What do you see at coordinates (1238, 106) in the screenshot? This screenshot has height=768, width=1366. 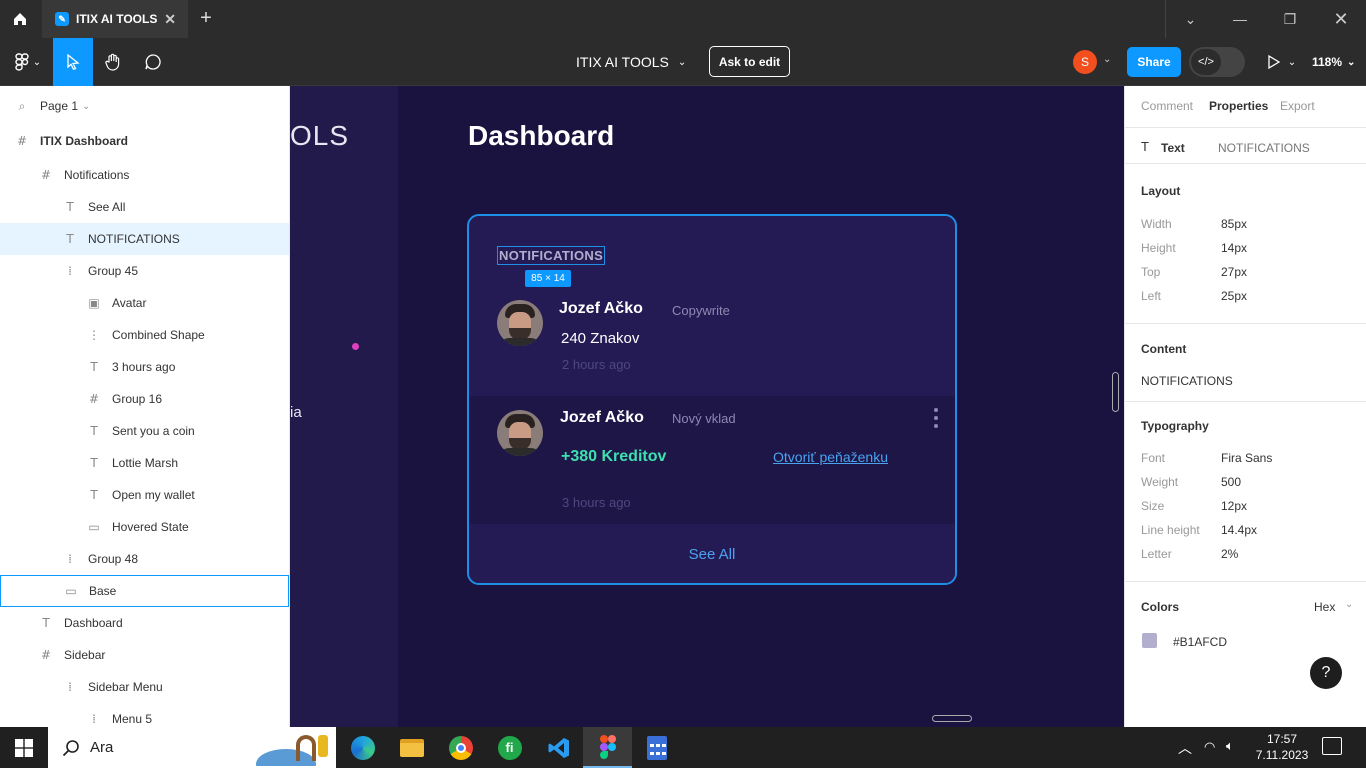 I see `tab-properties: Properties` at bounding box center [1238, 106].